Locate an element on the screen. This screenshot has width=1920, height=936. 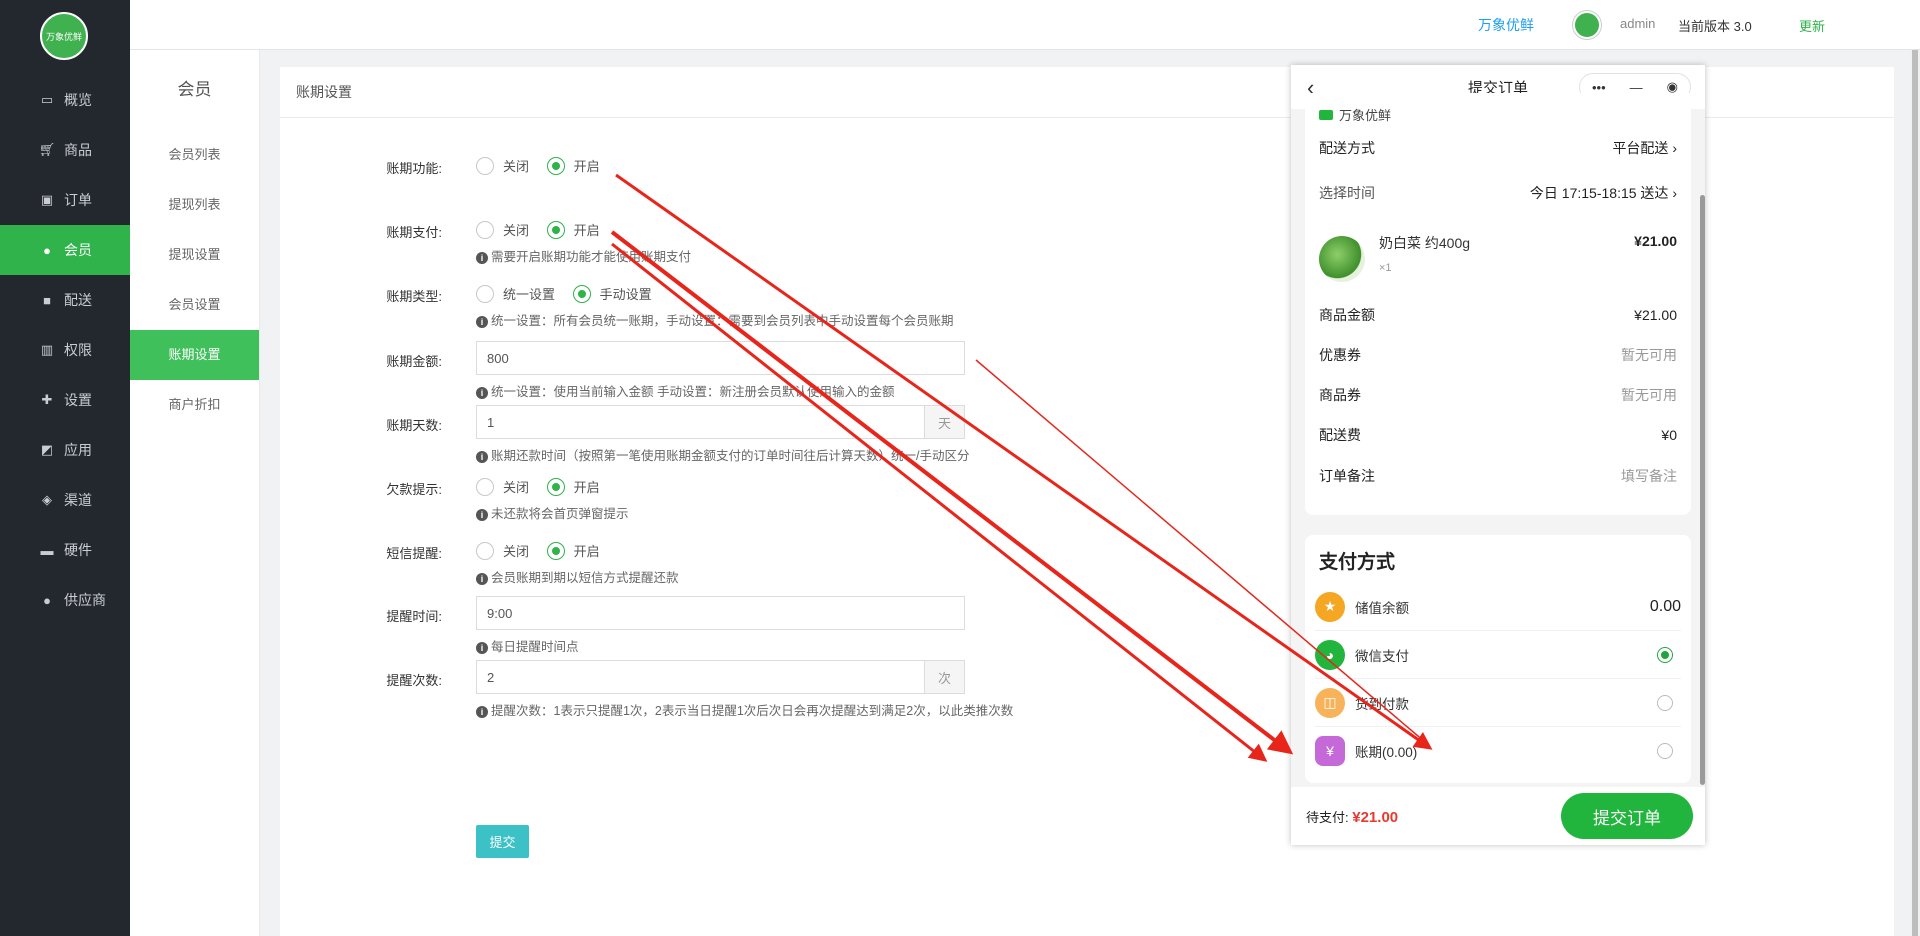
subnav-item-withdraw-list: 提现列表 is located at coordinates (194, 205).